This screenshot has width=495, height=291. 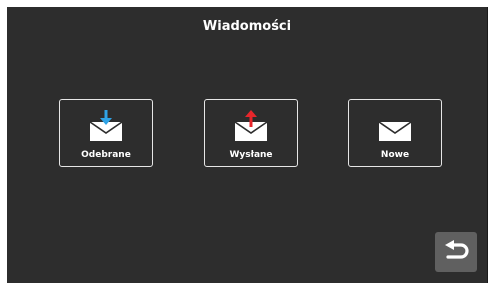 What do you see at coordinates (395, 155) in the screenshot?
I see `new-label: Nowe` at bounding box center [395, 155].